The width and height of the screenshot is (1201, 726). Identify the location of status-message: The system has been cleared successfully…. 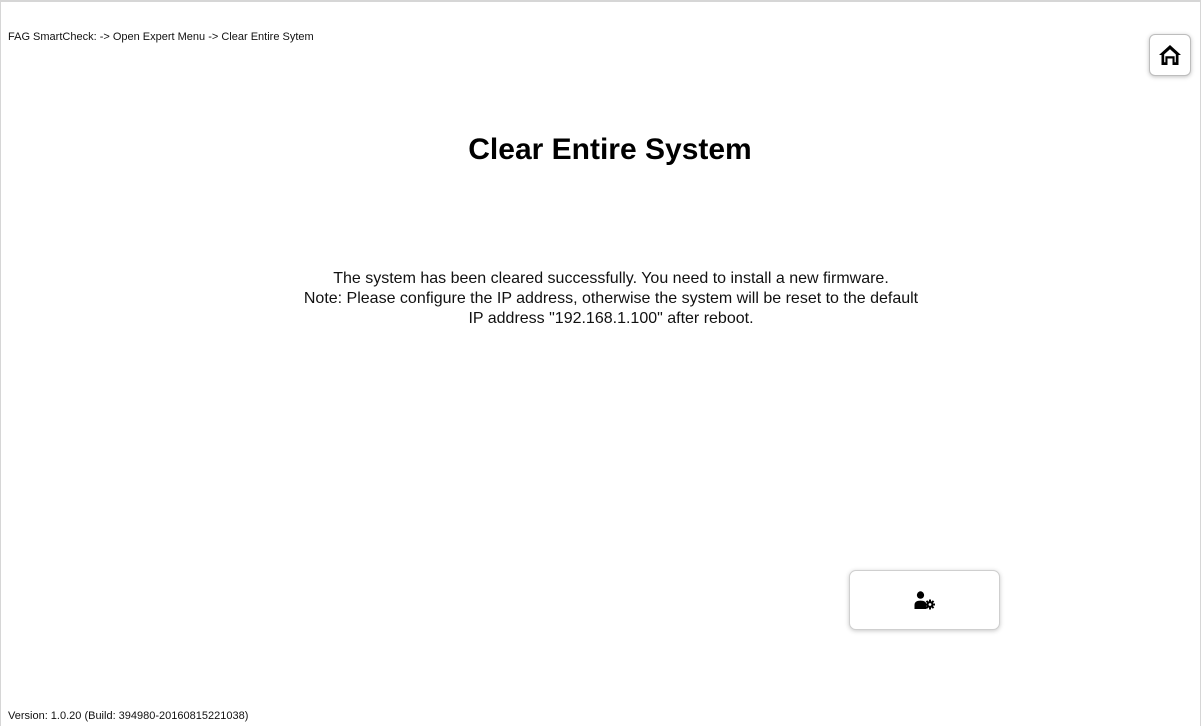
(611, 299).